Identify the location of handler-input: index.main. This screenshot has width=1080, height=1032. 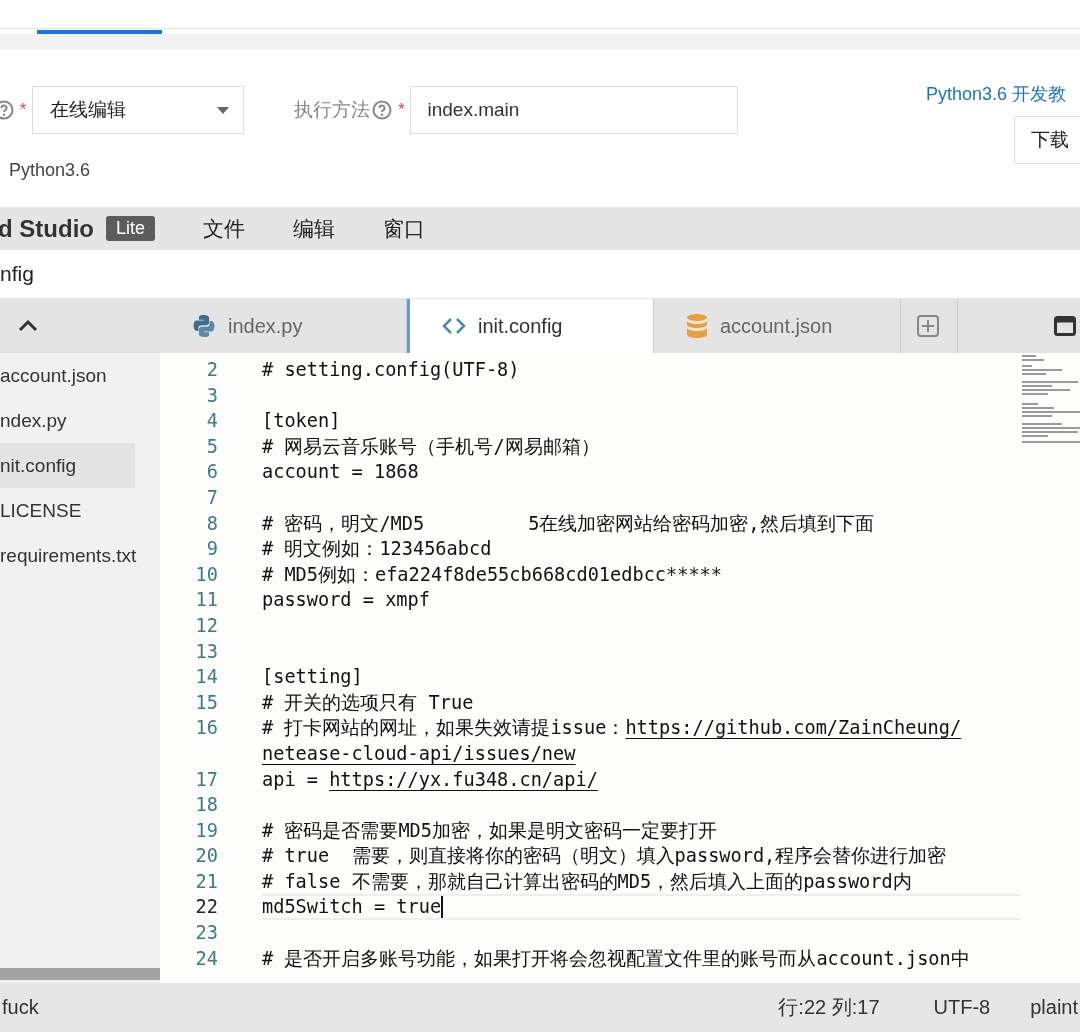
(574, 110).